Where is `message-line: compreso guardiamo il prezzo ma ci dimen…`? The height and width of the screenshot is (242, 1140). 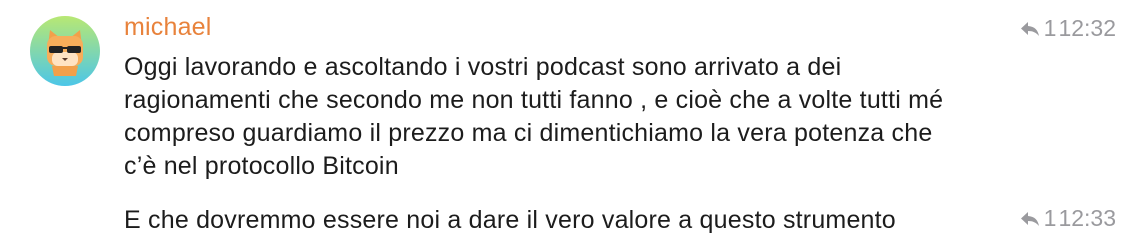
message-line: compreso guardiamo il prezzo ma ci dimen… is located at coordinates (528, 133).